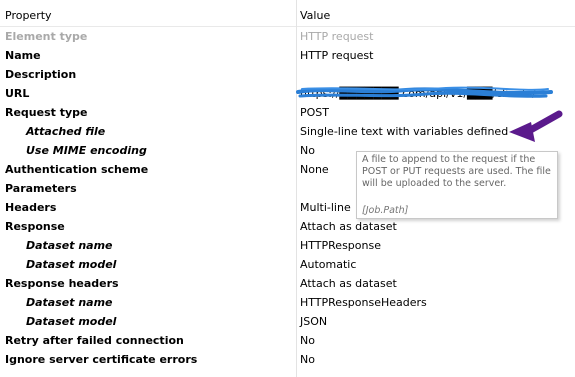  What do you see at coordinates (287, 321) in the screenshot?
I see `row-headers-dataset-model: Dataset model JSON` at bounding box center [287, 321].